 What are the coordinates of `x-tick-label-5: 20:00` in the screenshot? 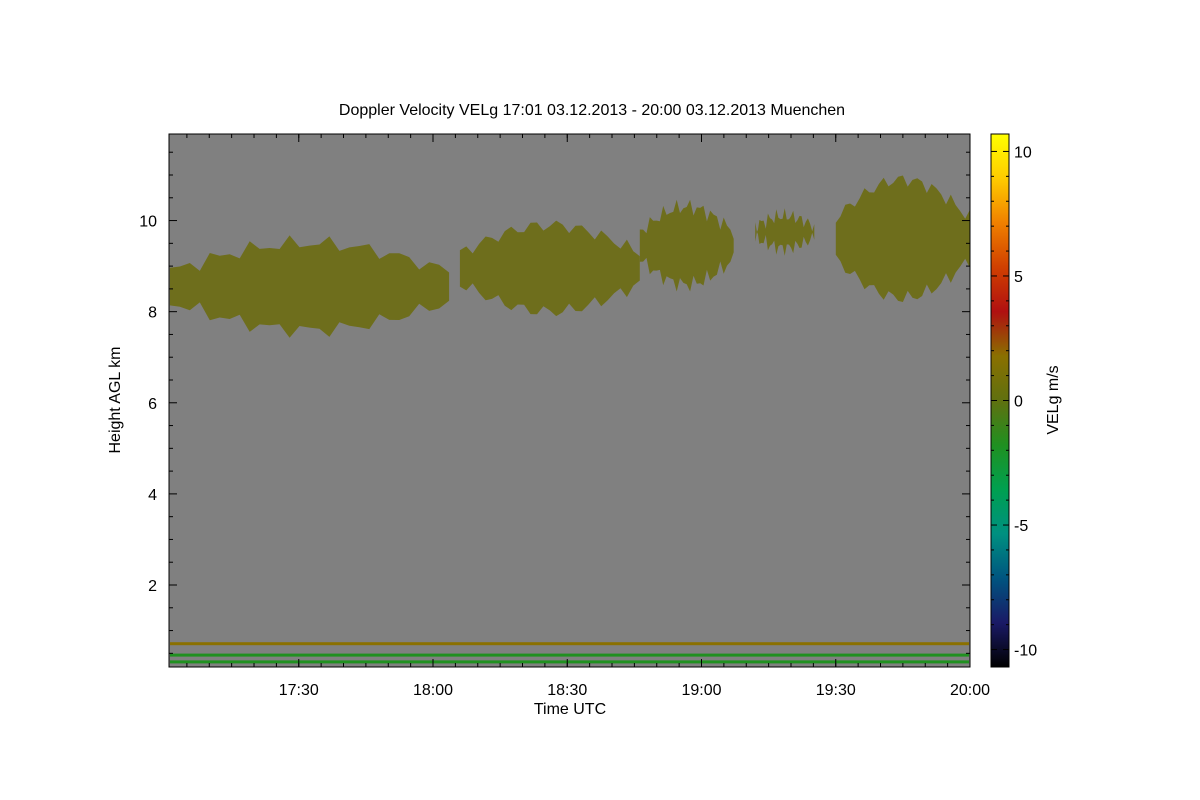 It's located at (970, 690).